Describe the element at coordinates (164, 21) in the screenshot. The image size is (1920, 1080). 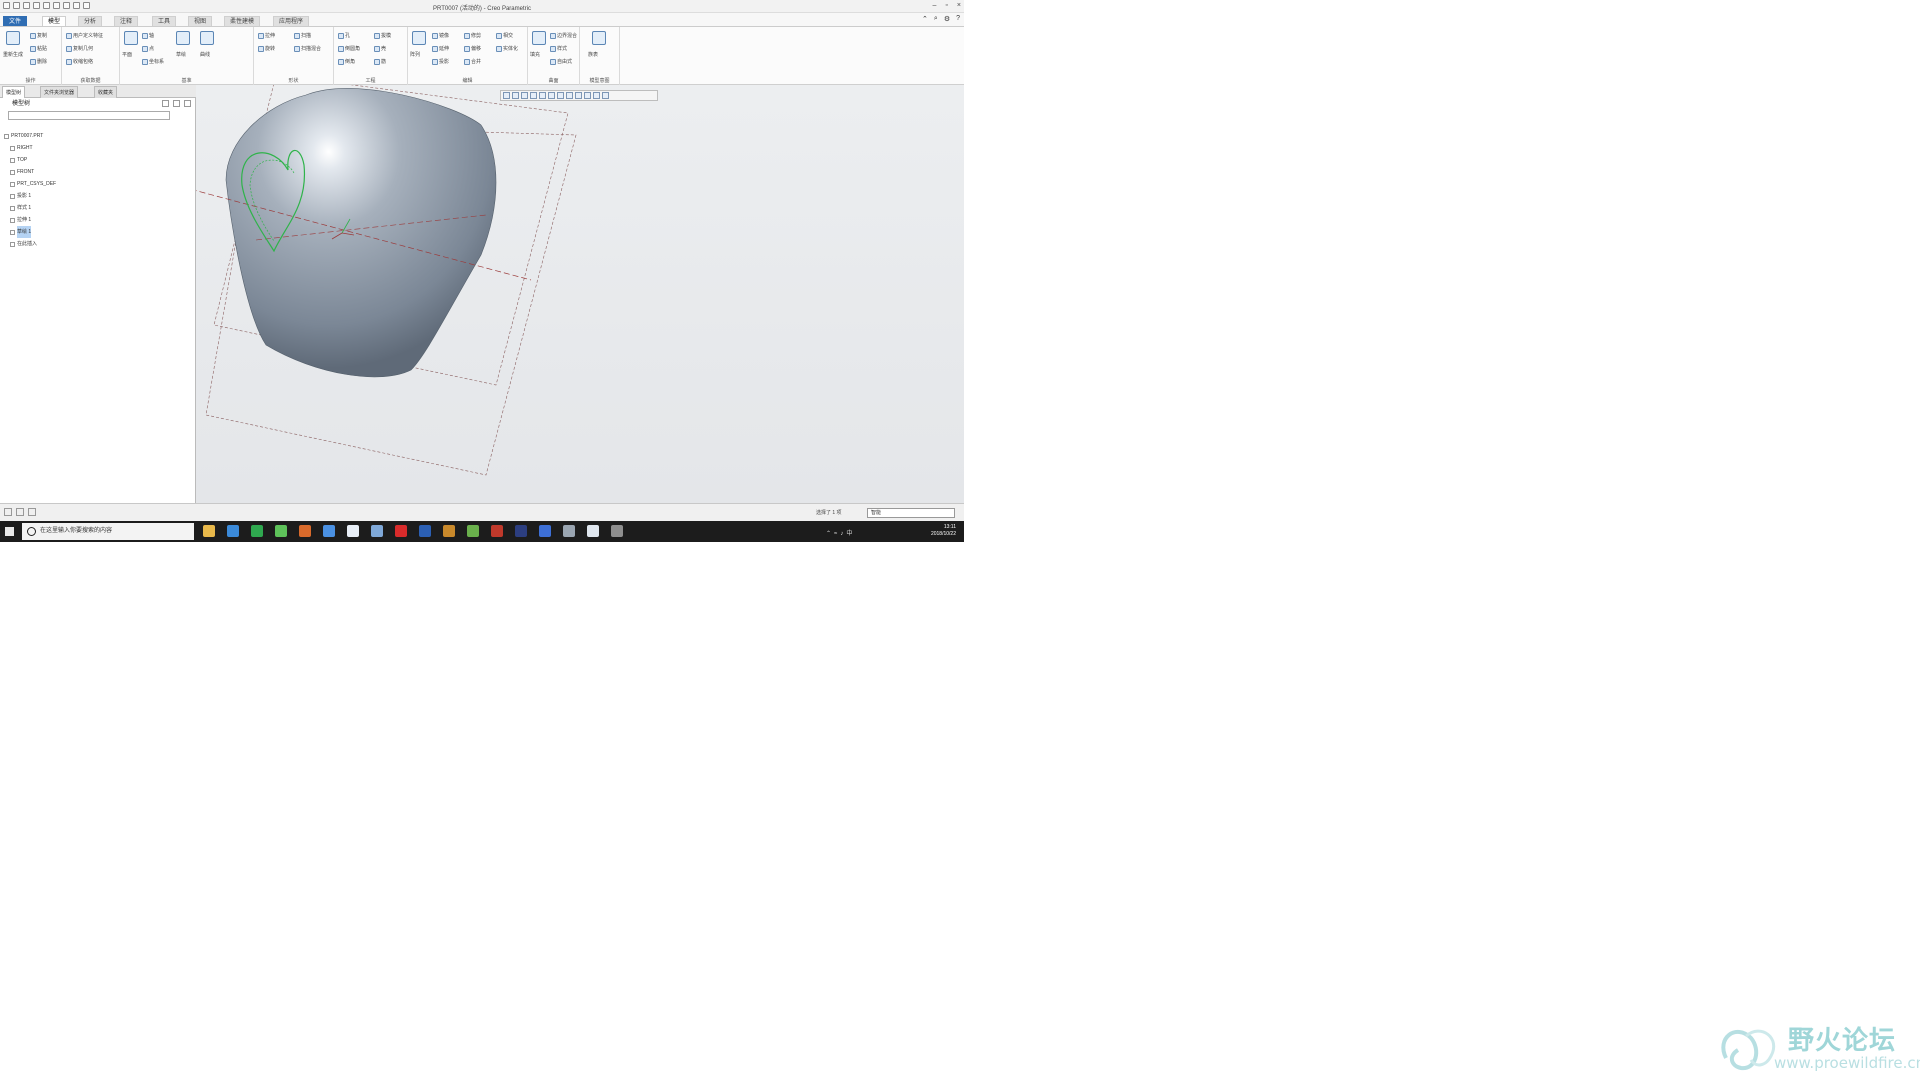
I see `tab-tools: 工具` at that location.